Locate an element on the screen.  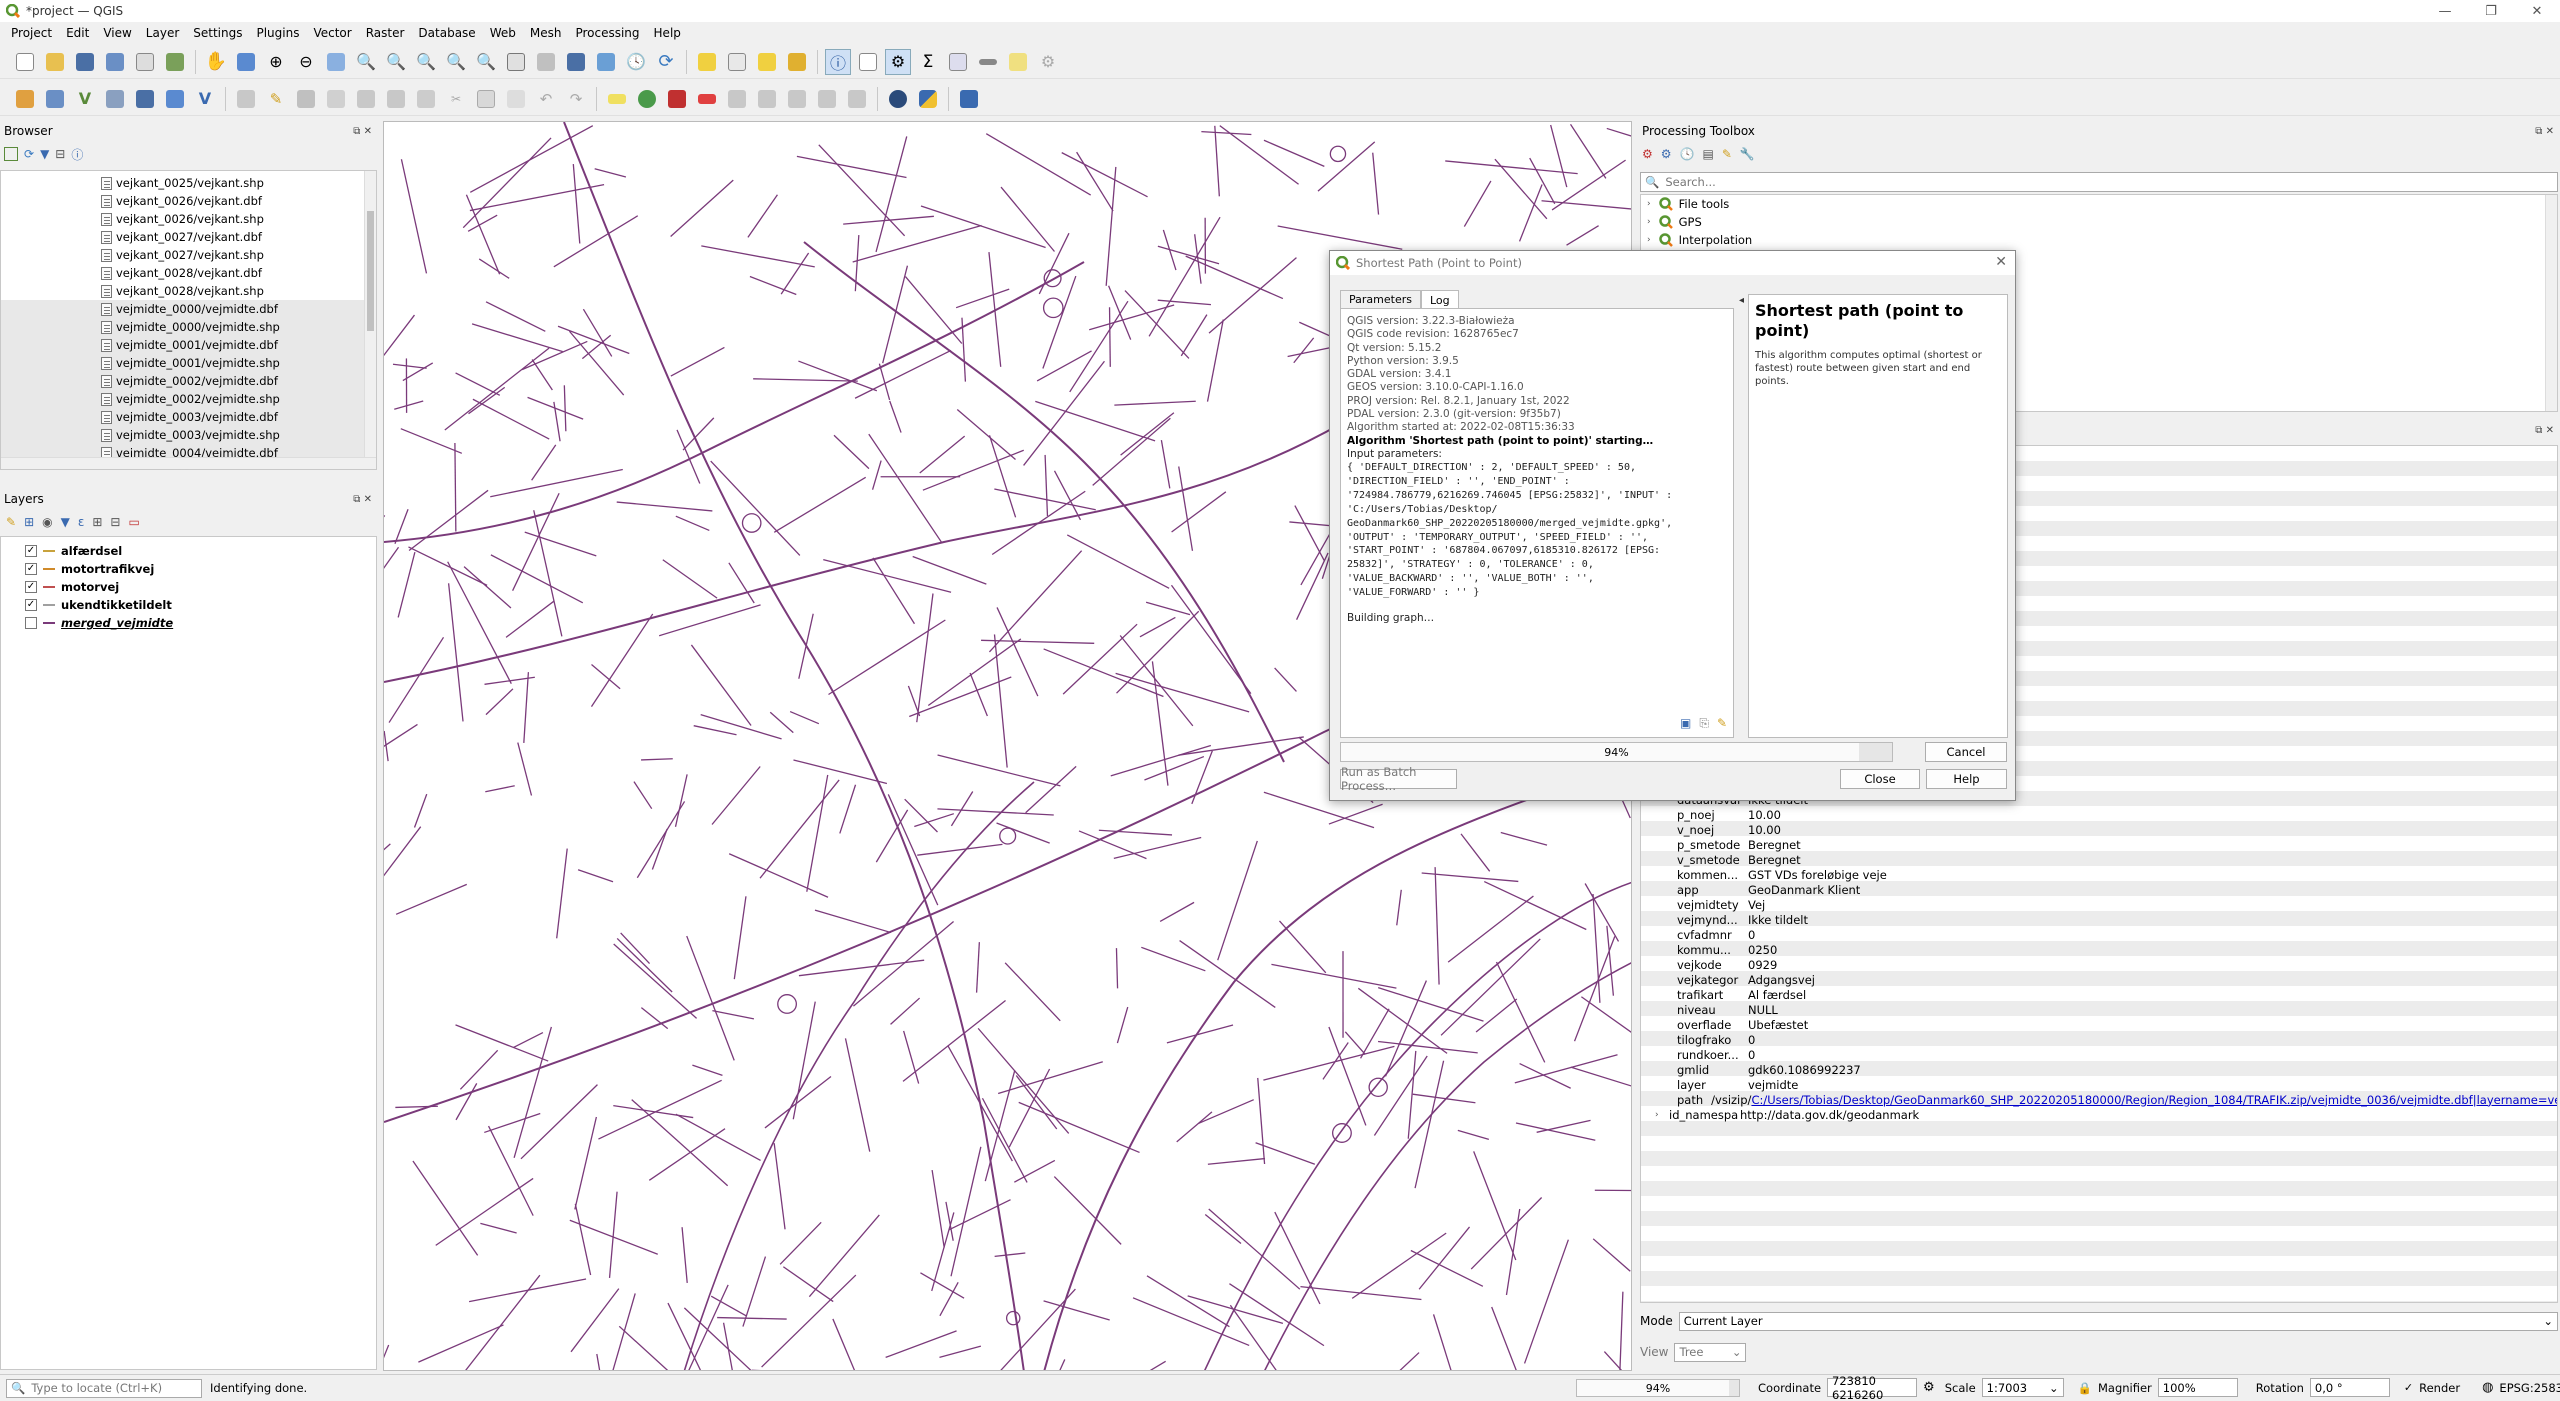
open-project-icon is located at coordinates (55, 62).